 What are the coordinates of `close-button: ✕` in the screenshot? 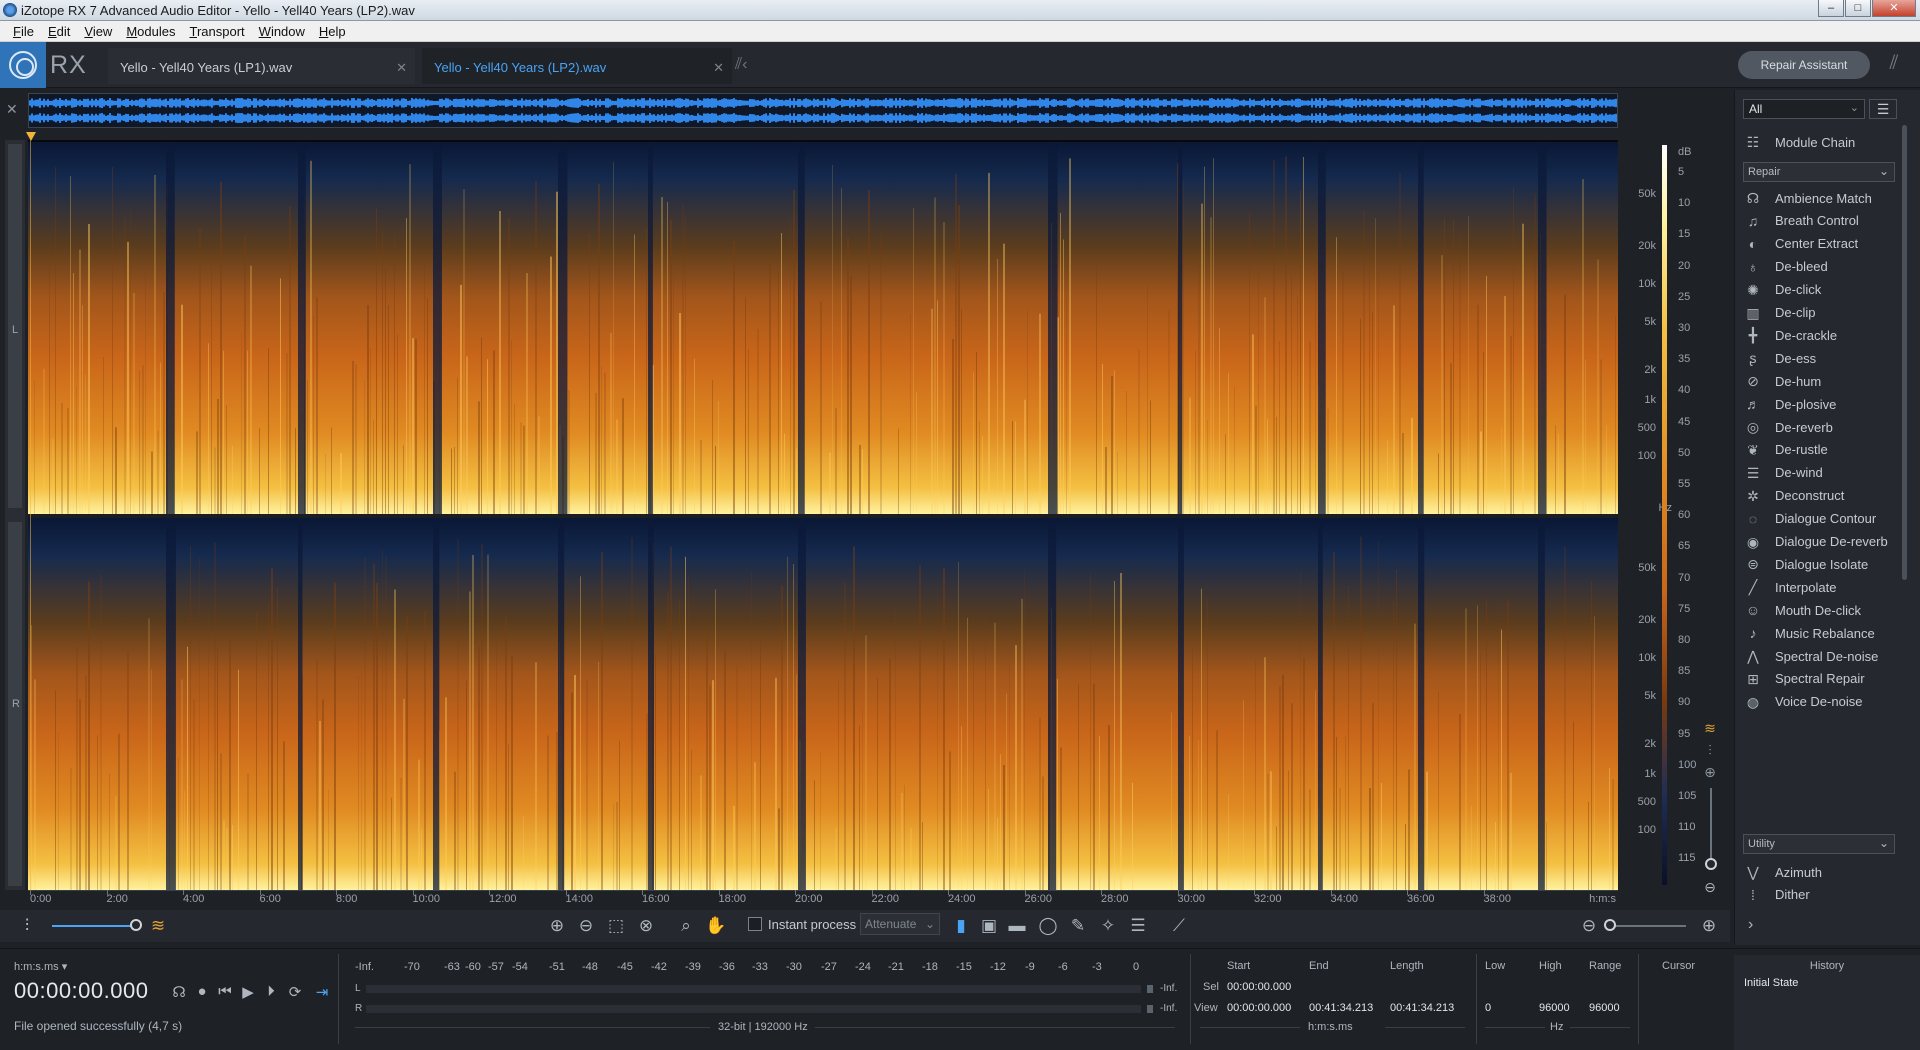 It's located at (1894, 8).